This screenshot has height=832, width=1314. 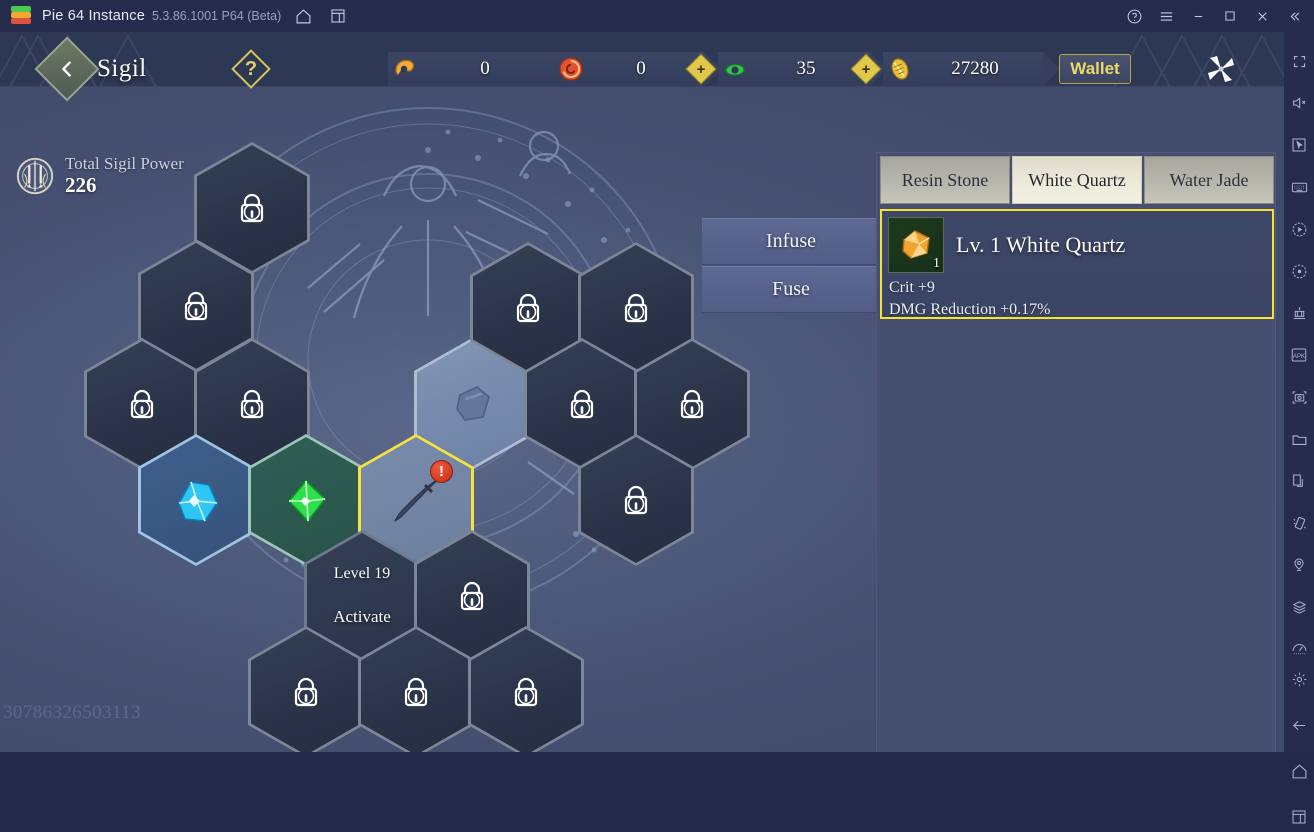 I want to click on tab-white-quartz: White Quartz, so click(x=1077, y=180).